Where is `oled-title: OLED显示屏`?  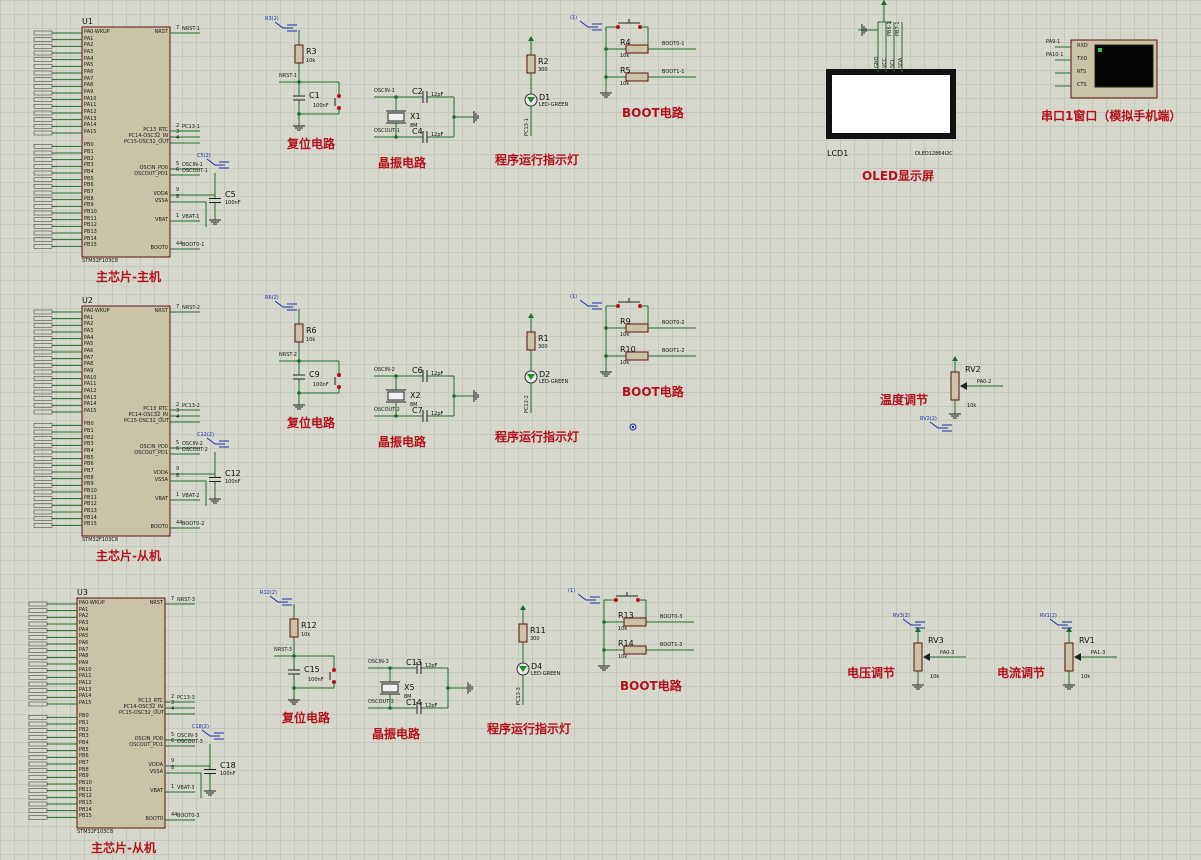 oled-title: OLED显示屏 is located at coordinates (898, 176).